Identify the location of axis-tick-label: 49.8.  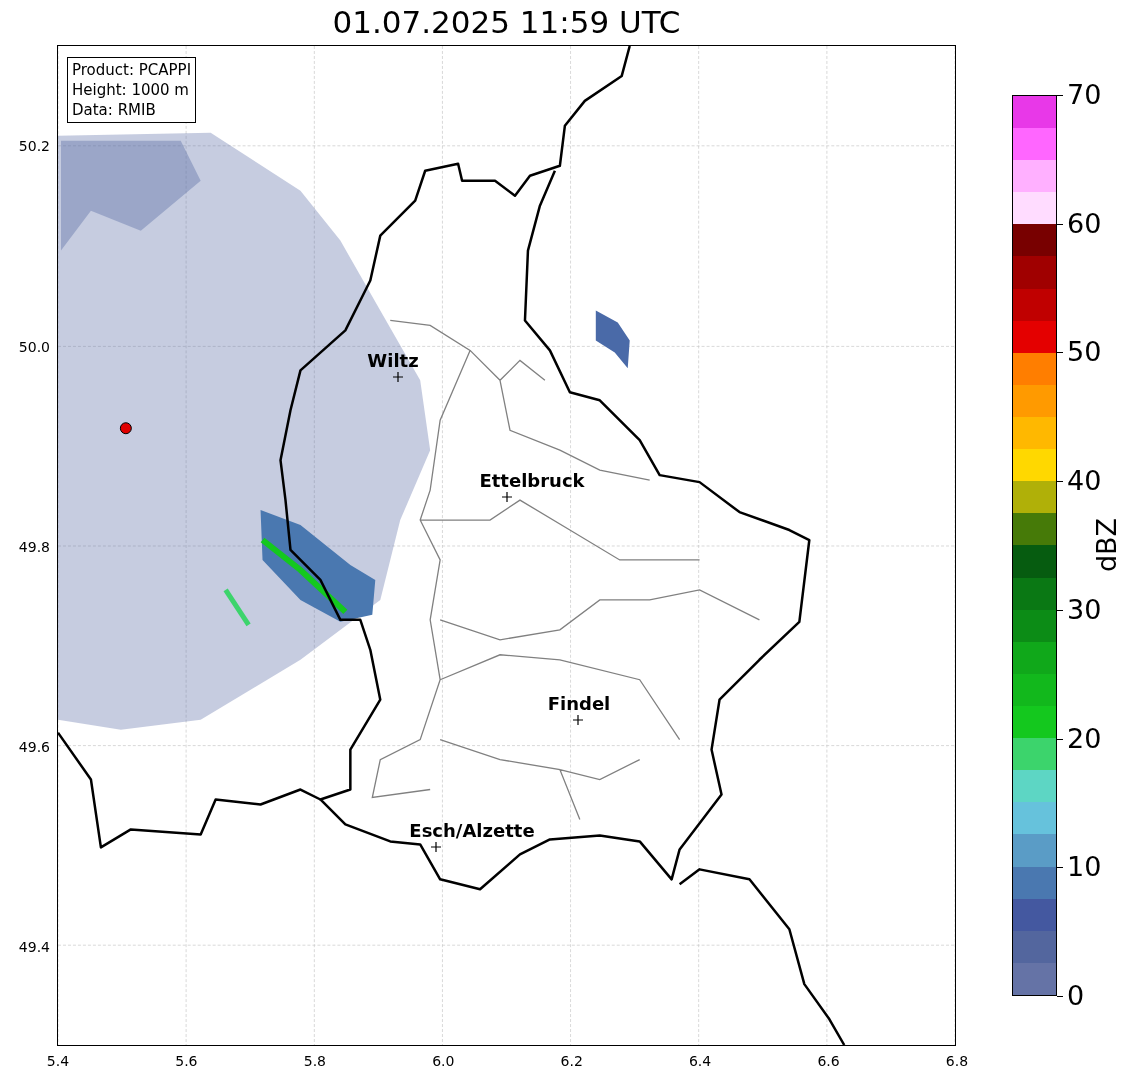
(34, 547).